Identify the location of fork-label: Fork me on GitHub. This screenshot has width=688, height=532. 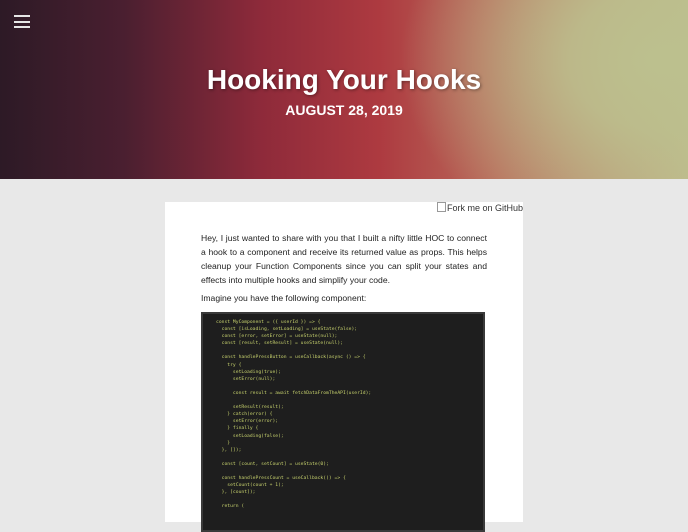
(484, 208).